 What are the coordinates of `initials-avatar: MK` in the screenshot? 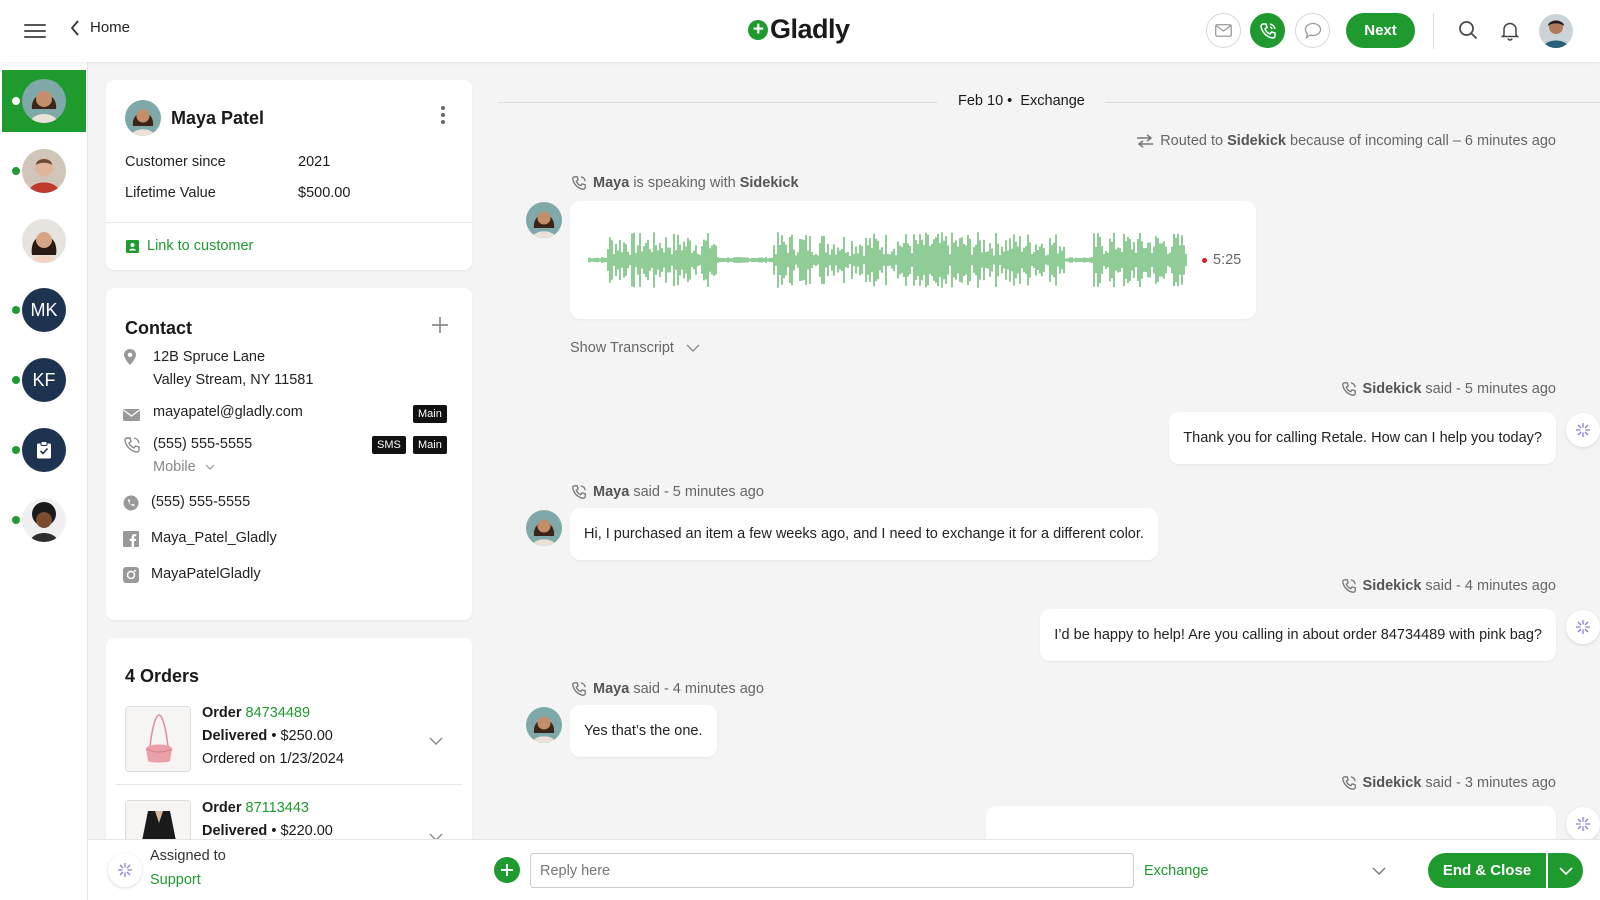 It's located at (44, 310).